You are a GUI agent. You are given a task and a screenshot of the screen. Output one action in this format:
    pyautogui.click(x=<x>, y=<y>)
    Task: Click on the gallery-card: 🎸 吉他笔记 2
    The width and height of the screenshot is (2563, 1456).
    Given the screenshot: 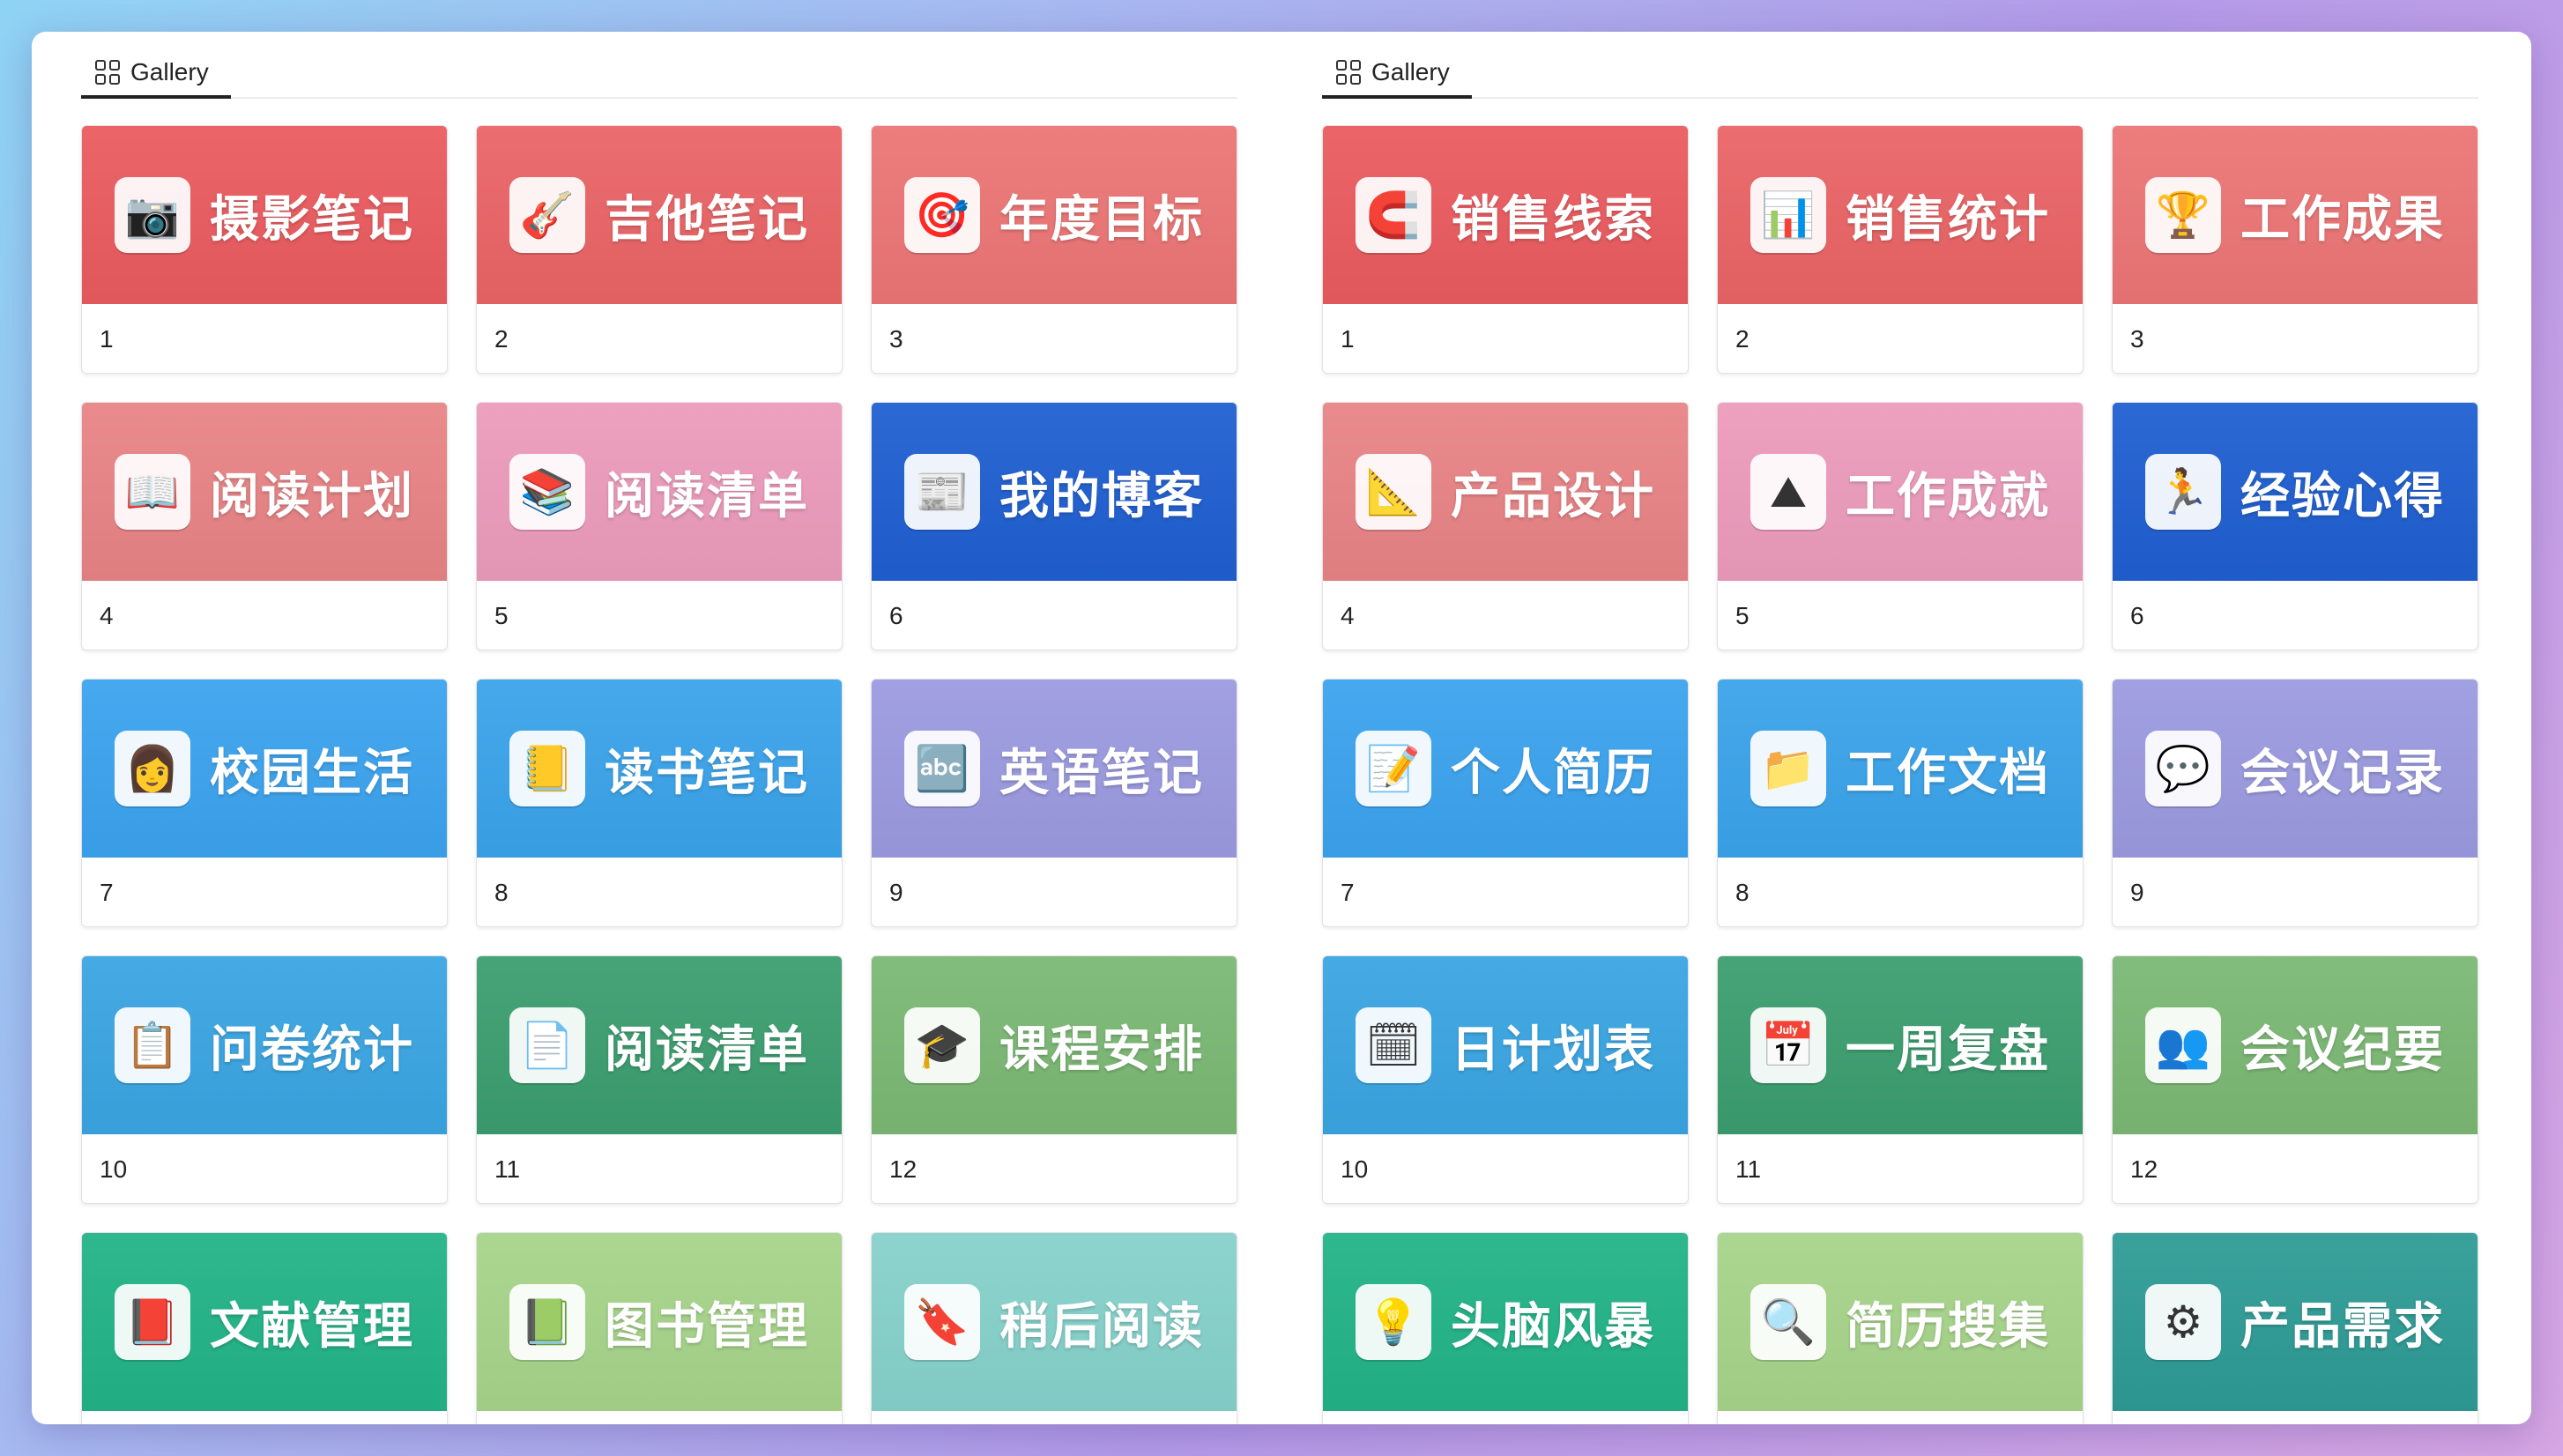 What is the action you would take?
    pyautogui.click(x=659, y=249)
    